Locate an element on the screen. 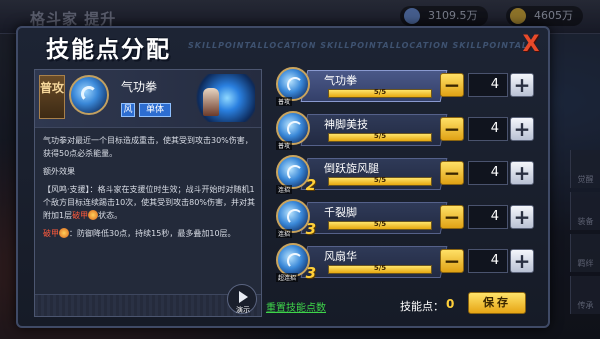  combo-number: 2 is located at coordinates (310, 185).